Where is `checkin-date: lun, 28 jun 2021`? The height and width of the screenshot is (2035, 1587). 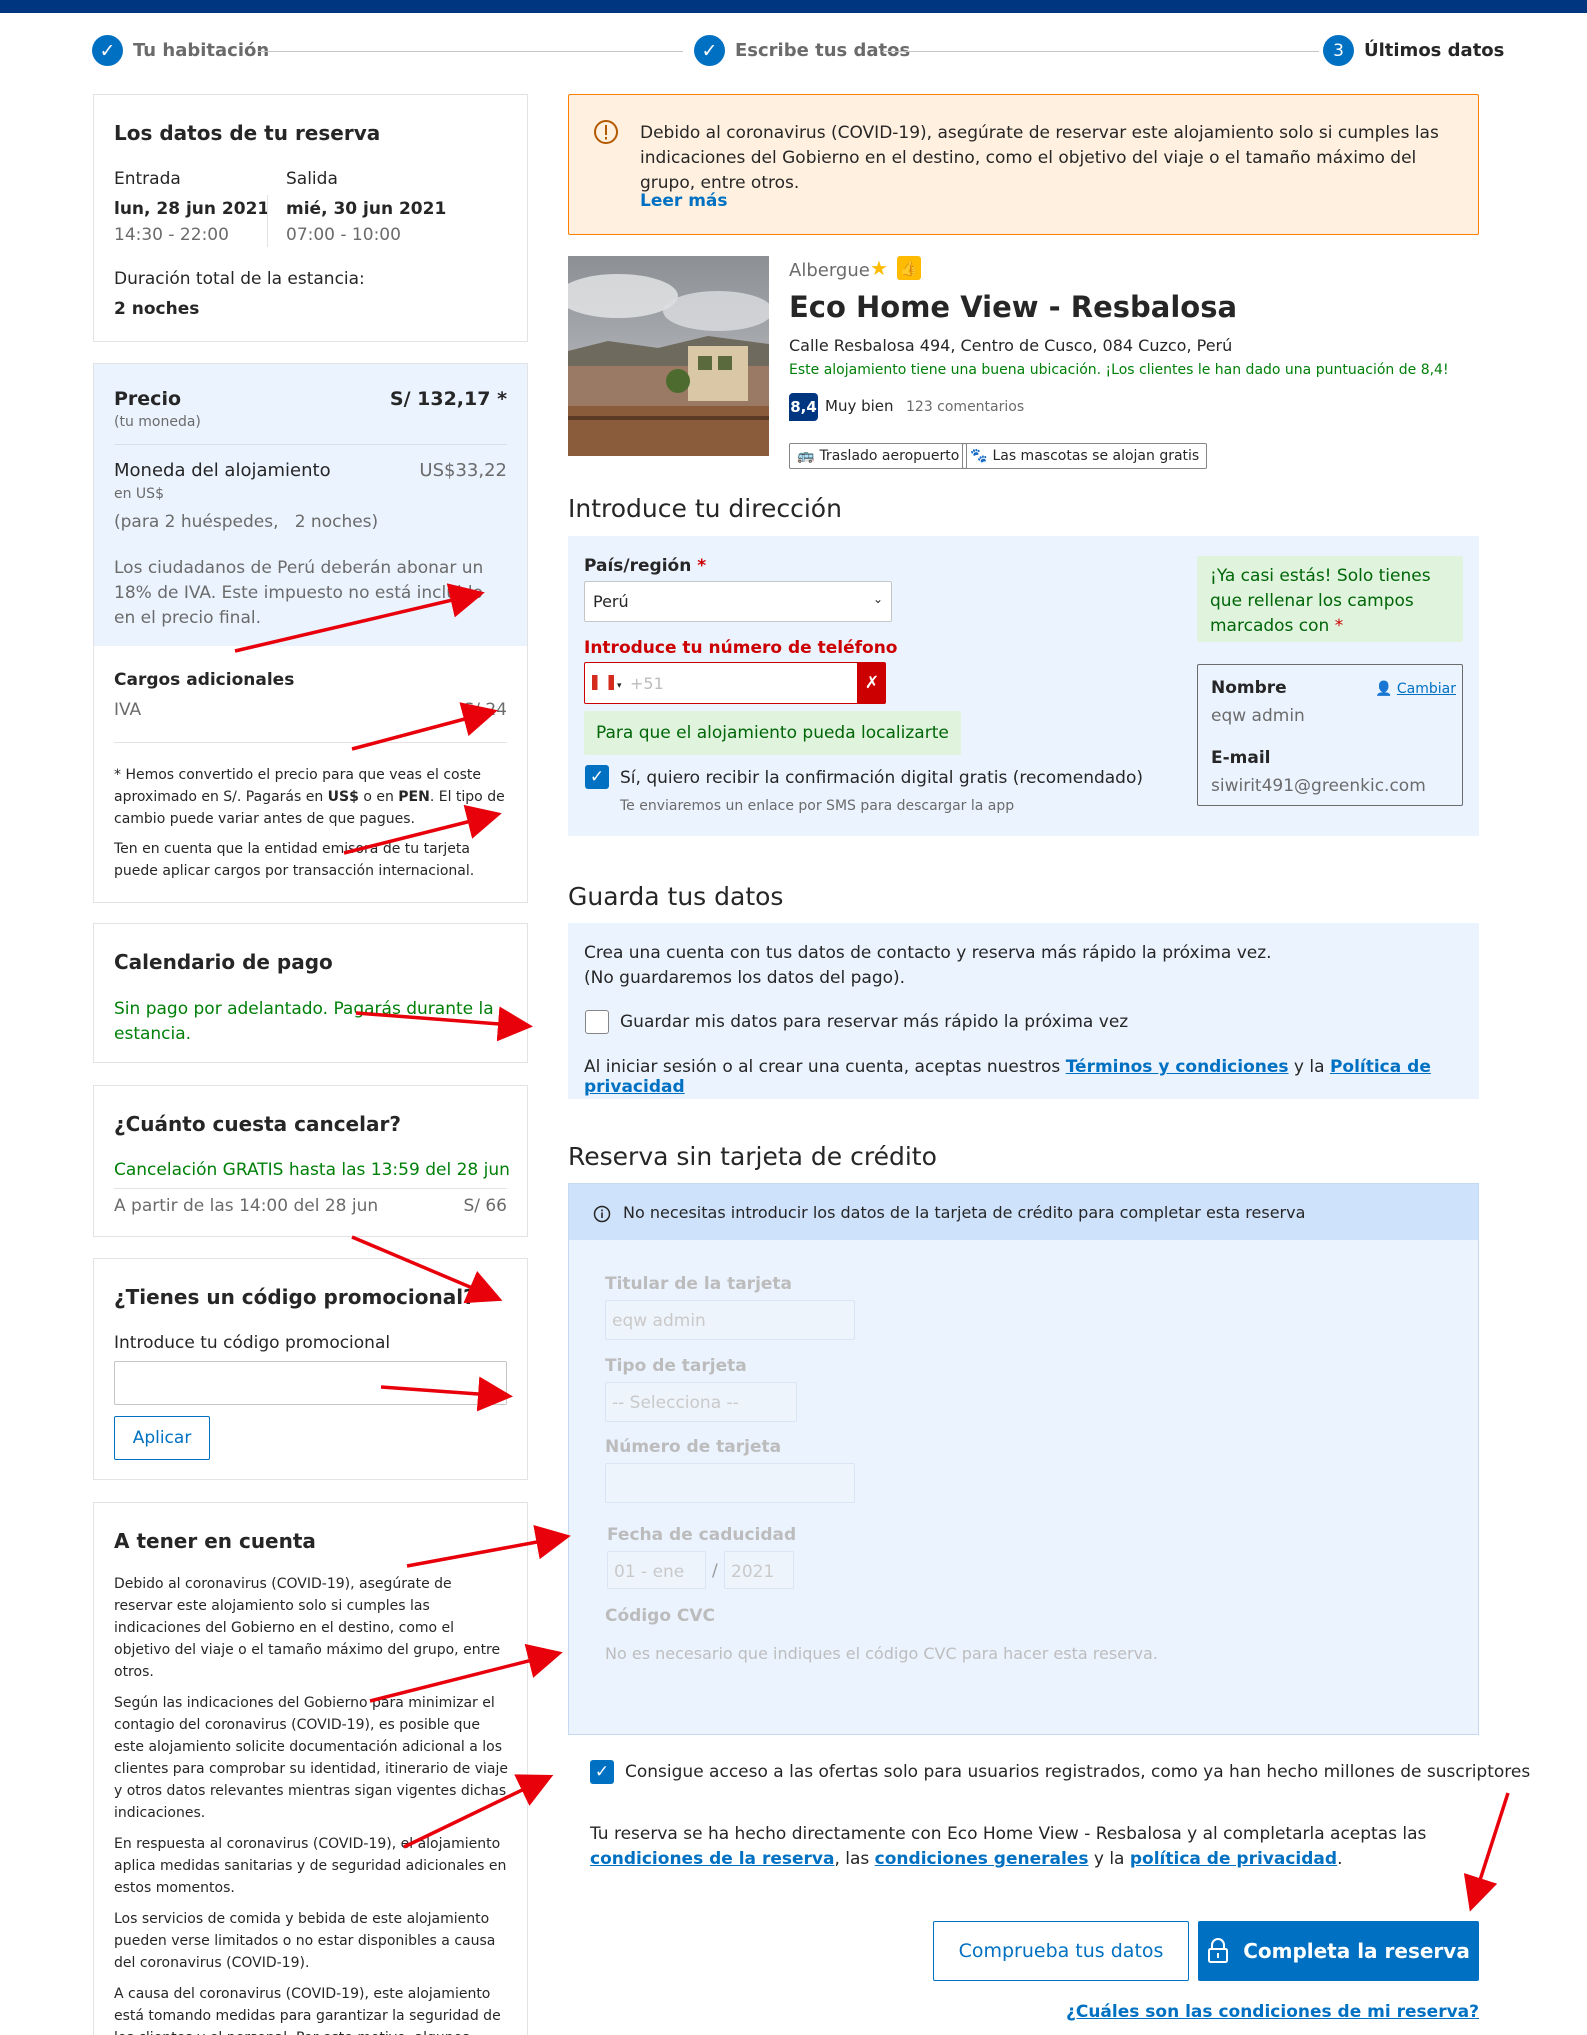
checkin-date: lun, 28 jun 2021 is located at coordinates (192, 209).